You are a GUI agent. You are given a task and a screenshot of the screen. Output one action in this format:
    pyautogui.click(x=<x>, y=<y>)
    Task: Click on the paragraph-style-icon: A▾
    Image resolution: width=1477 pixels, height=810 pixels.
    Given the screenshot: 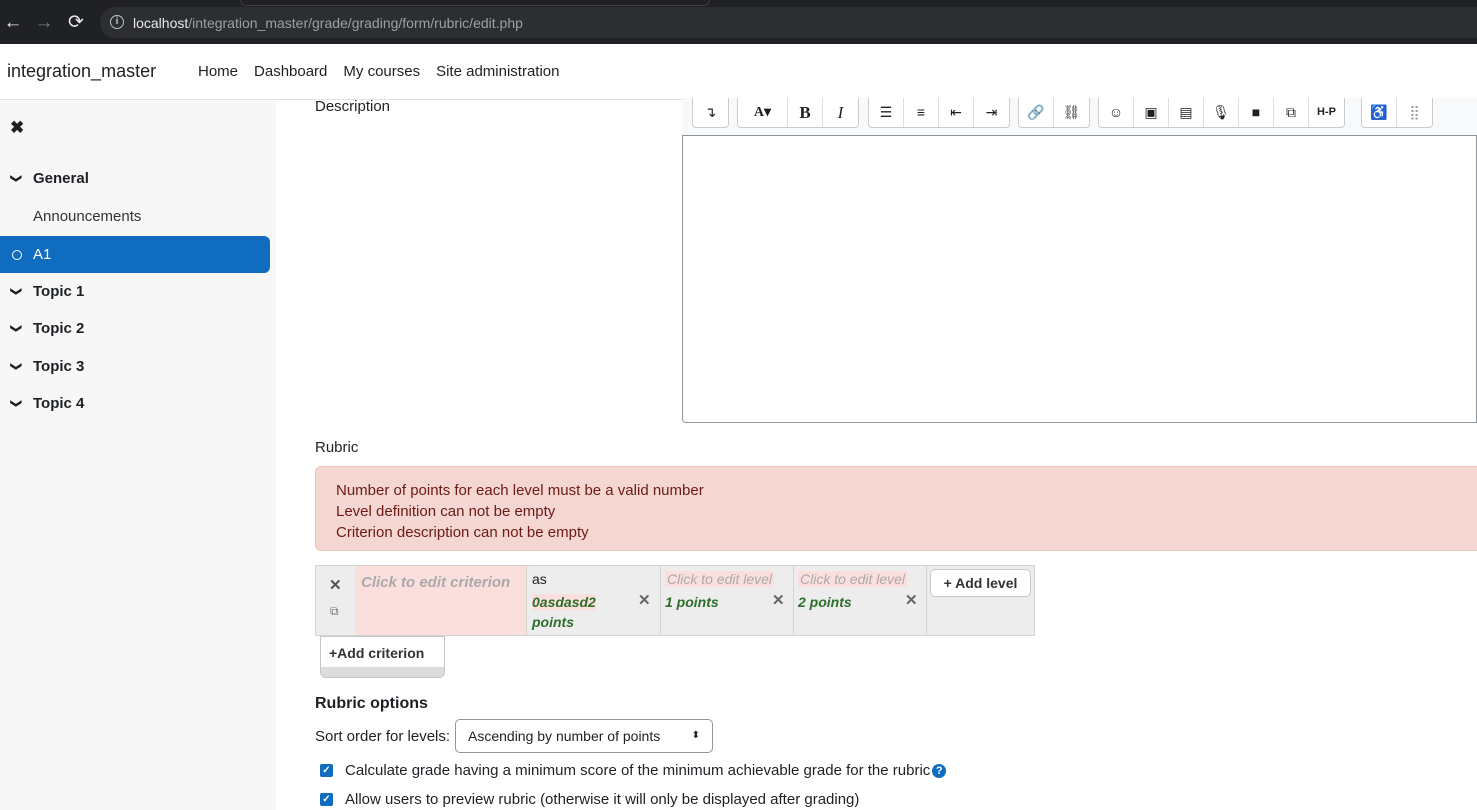 What is the action you would take?
    pyautogui.click(x=763, y=112)
    